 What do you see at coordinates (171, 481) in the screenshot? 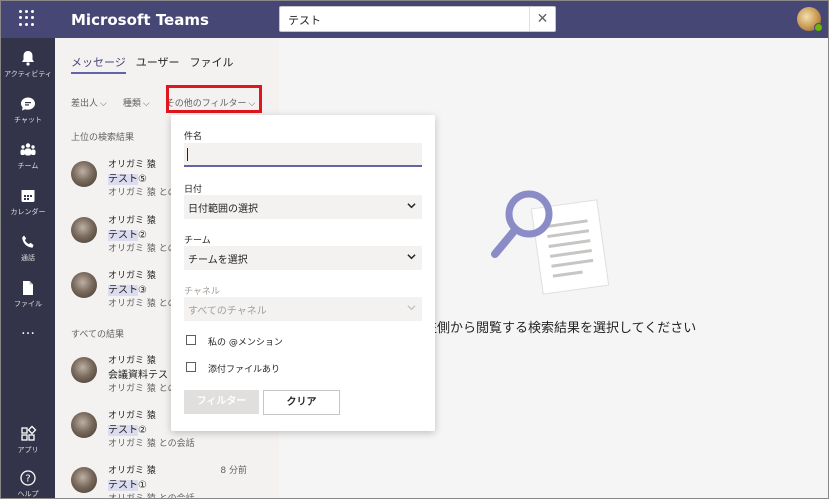
I see `list-item: オリガミ 猿 テスト① オリガミ 猿 との会話 8 分前` at bounding box center [171, 481].